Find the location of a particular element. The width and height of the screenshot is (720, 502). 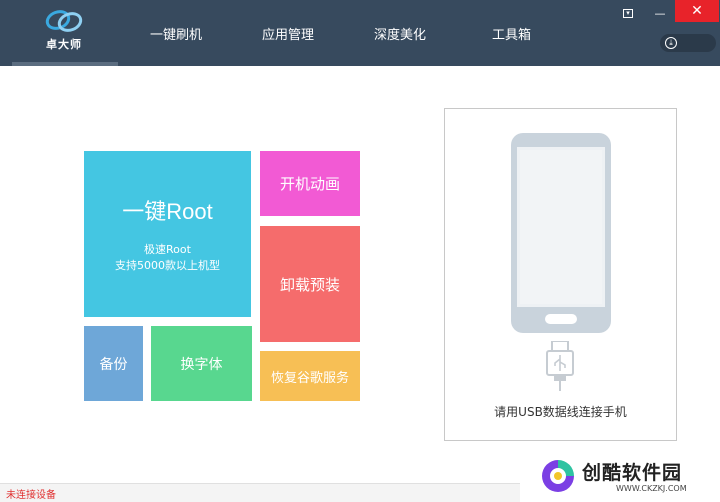

minimize-icon: — is located at coordinates (660, 13).